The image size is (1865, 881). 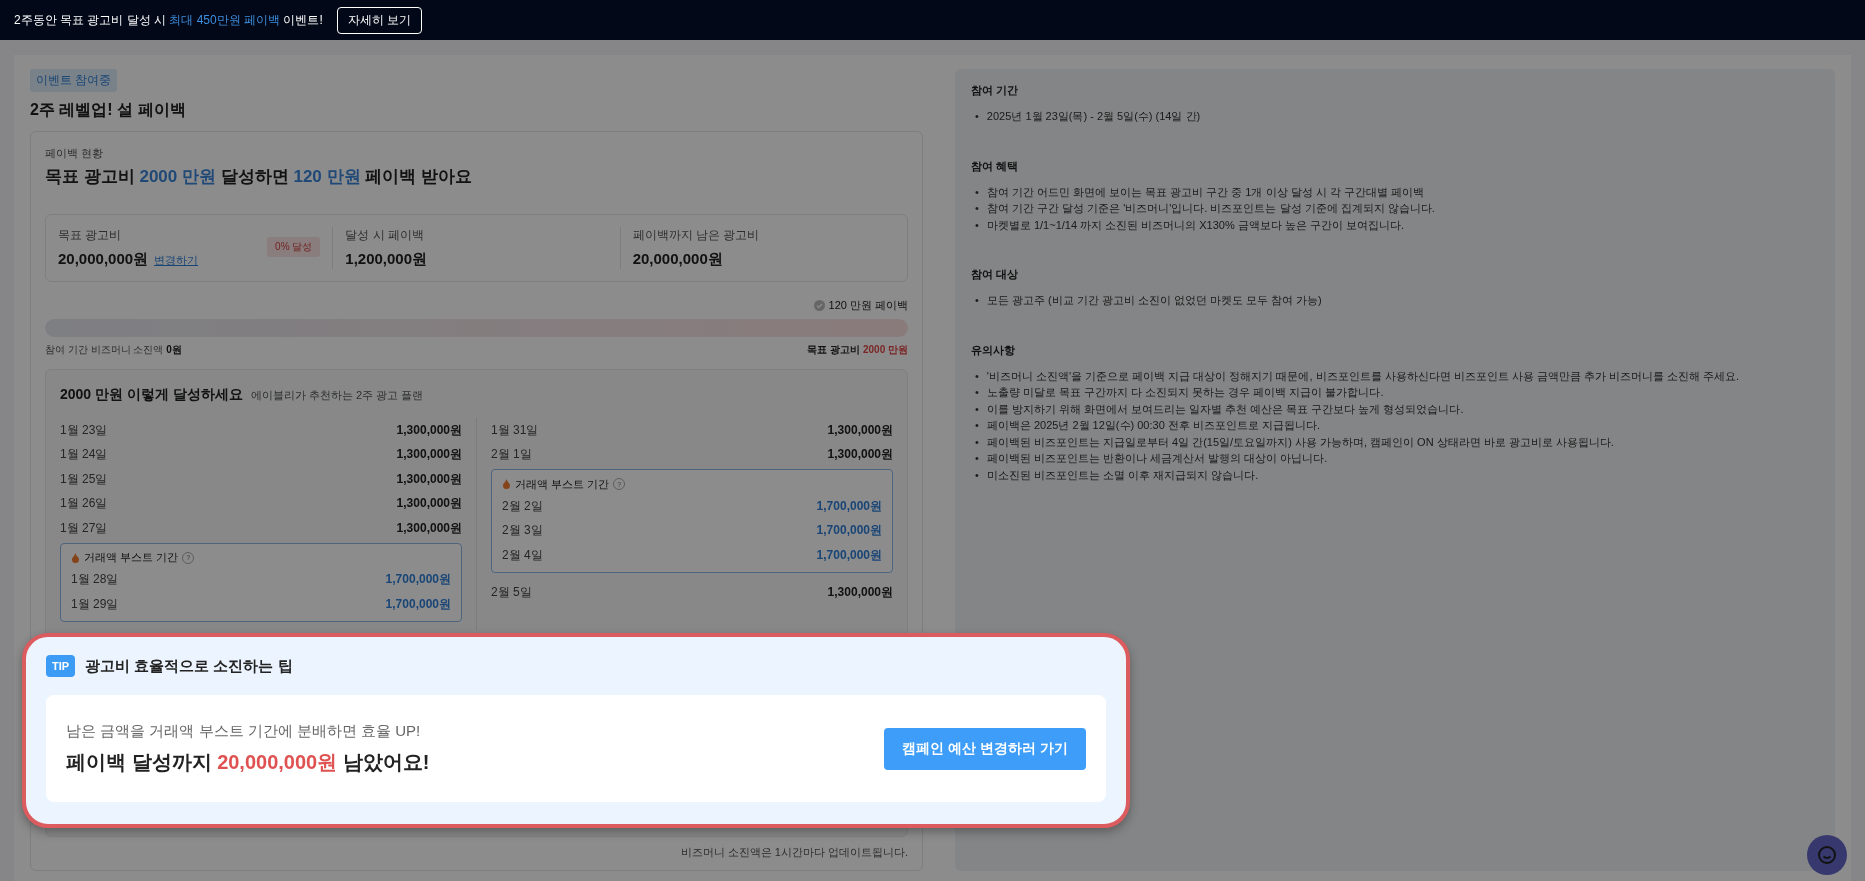 What do you see at coordinates (75, 153) in the screenshot?
I see `section-label: 페이백 현황` at bounding box center [75, 153].